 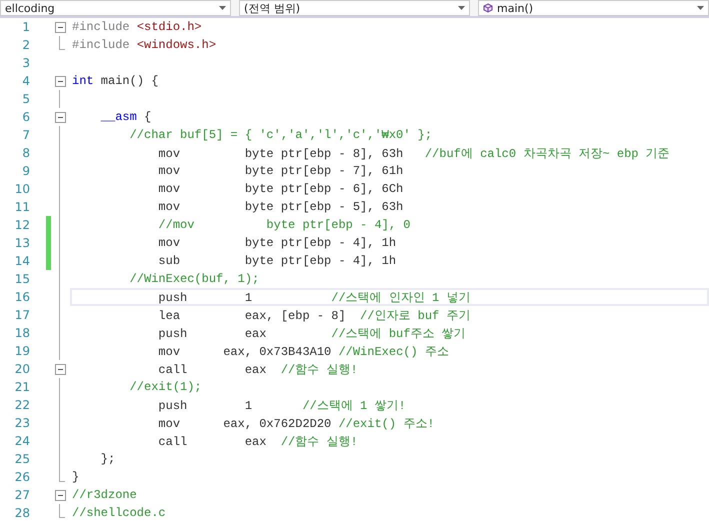 What do you see at coordinates (26, 45) in the screenshot?
I see `line-number: 2` at bounding box center [26, 45].